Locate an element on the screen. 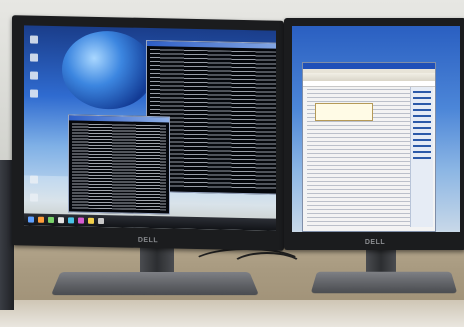 The width and height of the screenshot is (464, 327). cable is located at coordinates (267, 267).